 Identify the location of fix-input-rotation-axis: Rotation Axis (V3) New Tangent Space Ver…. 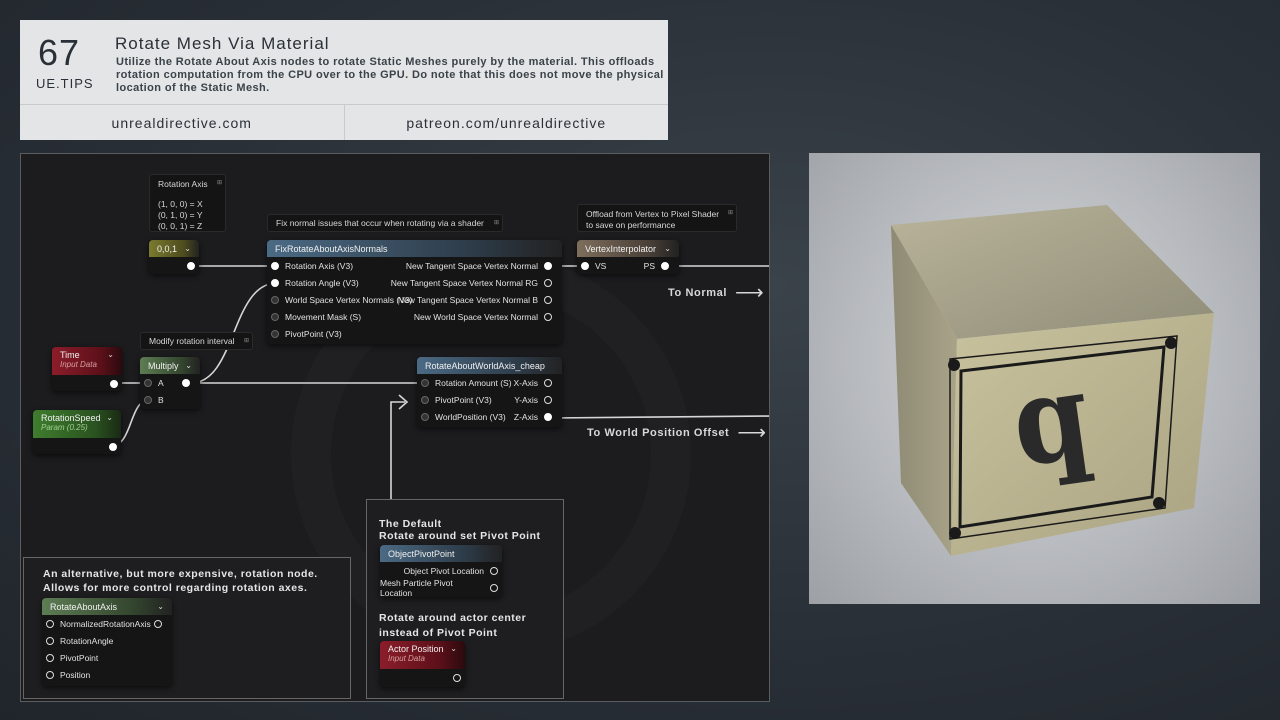
(414, 265).